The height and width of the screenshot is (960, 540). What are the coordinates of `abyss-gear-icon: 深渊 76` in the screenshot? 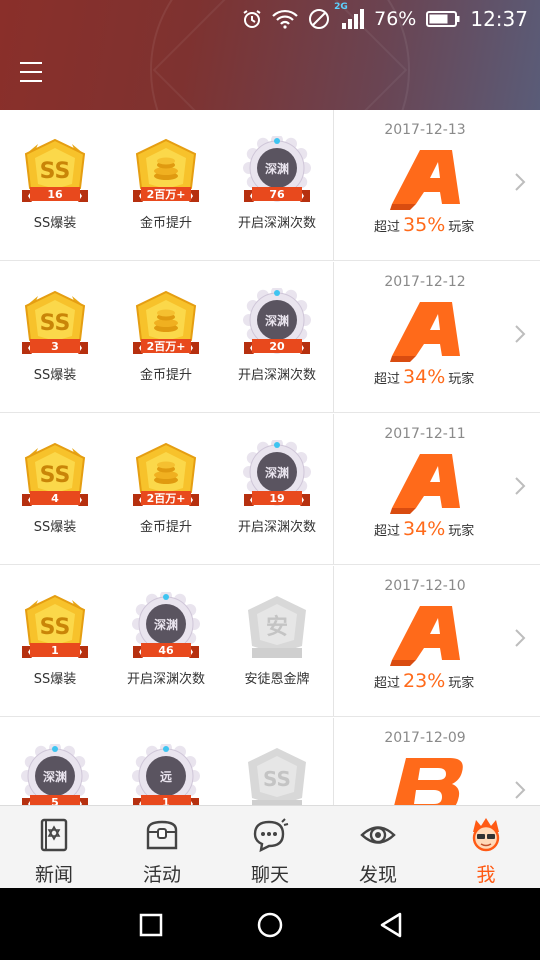 It's located at (277, 172).